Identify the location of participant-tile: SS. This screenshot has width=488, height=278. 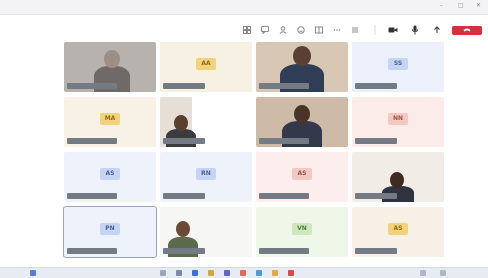
(398, 67).